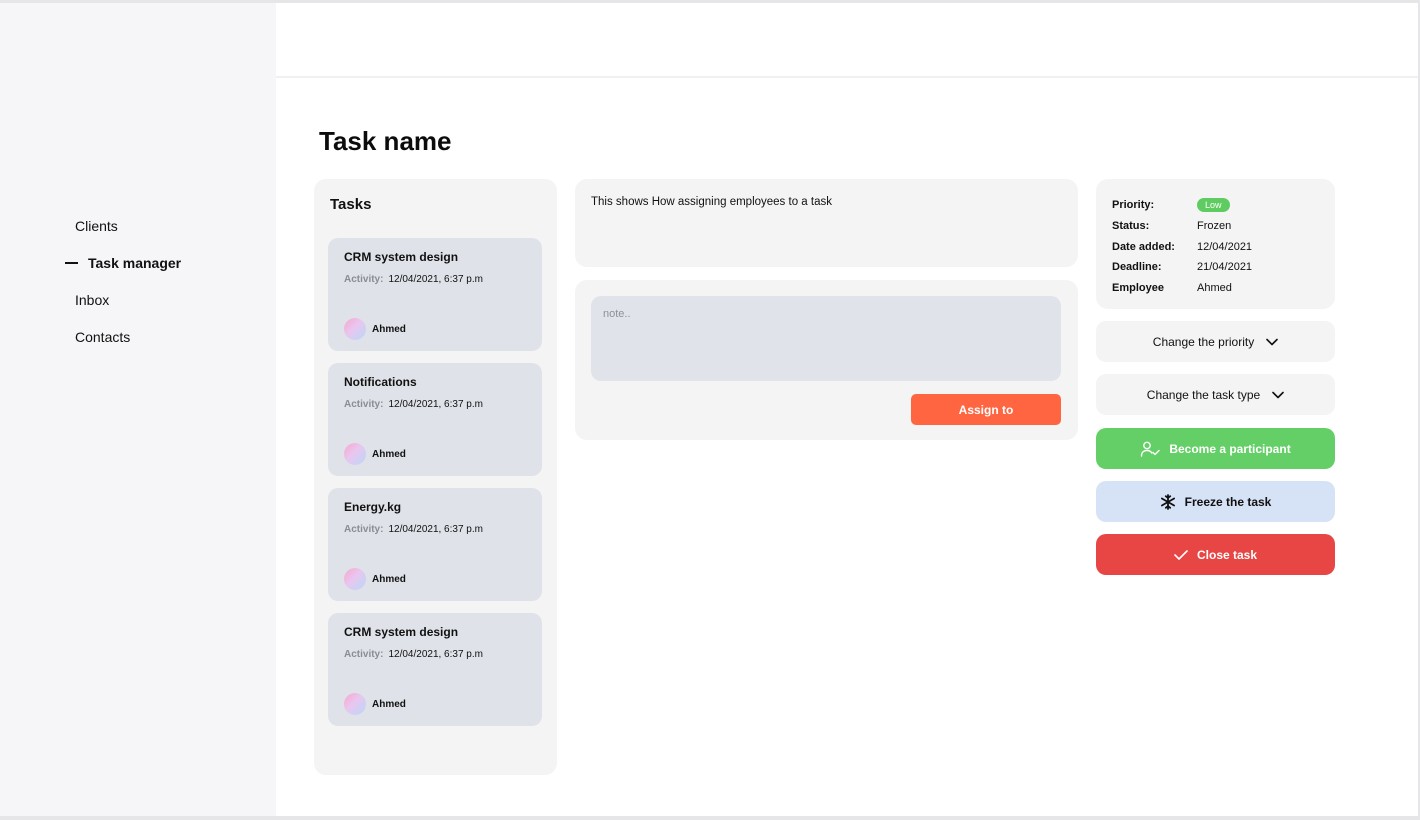 Image resolution: width=1420 pixels, height=820 pixels. I want to click on top-bar, so click(847, 40).